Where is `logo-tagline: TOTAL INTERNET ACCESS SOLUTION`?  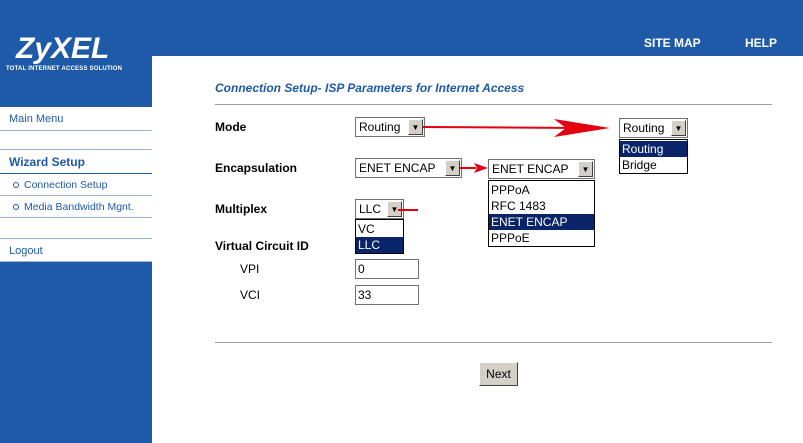
logo-tagline: TOTAL INTERNET ACCESS SOLUTION is located at coordinates (64, 69).